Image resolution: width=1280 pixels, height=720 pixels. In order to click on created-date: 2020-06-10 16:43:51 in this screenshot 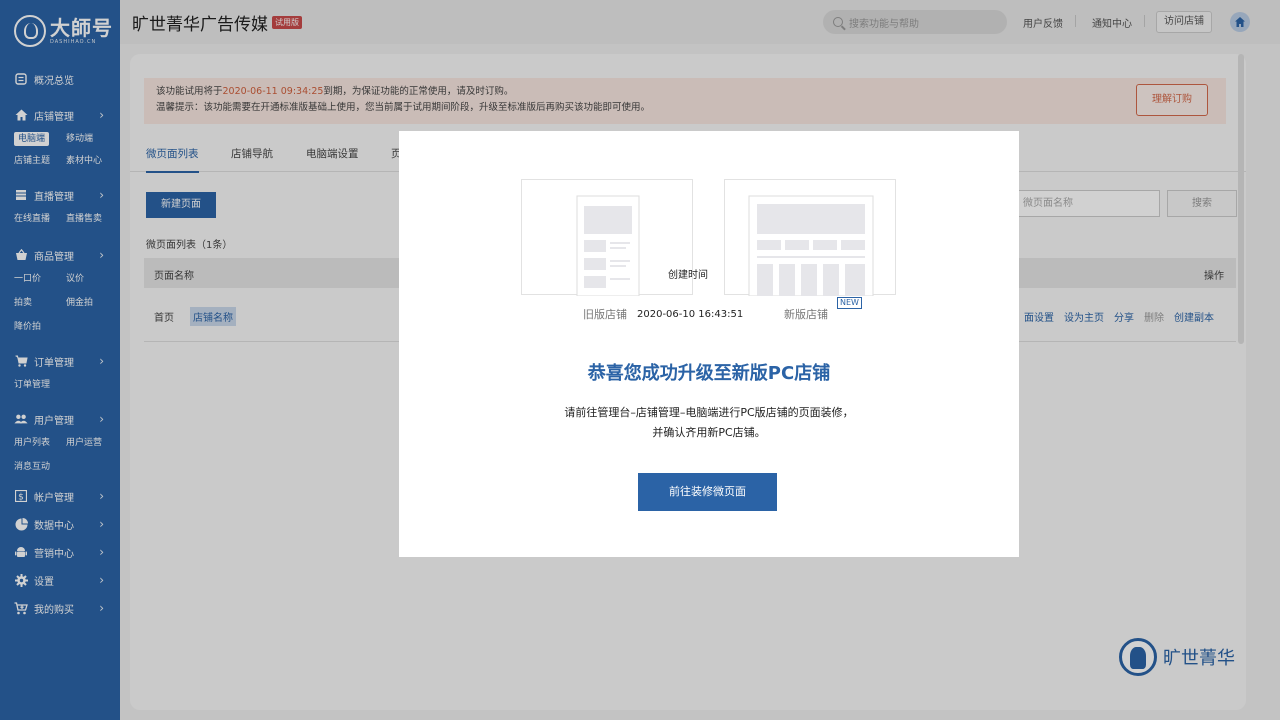, I will do `click(690, 314)`.